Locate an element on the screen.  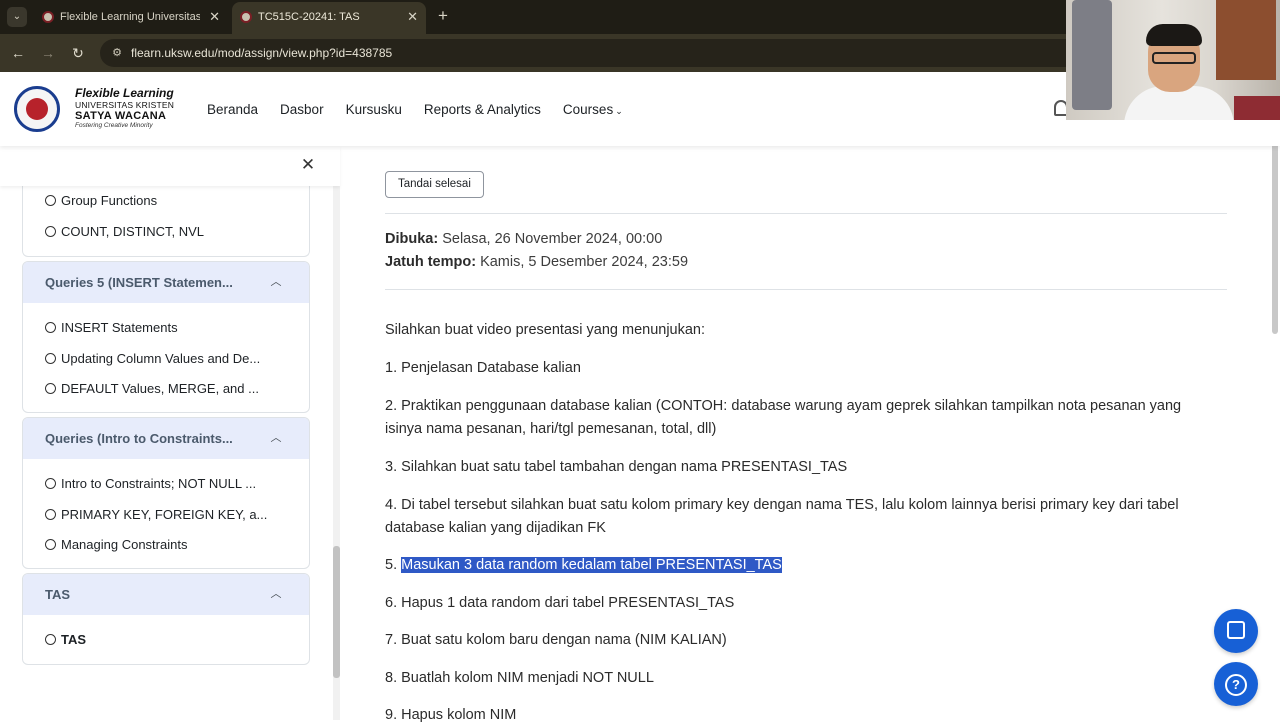
browser-tab-label: Flexible Learning Universitas Kr is located at coordinates (130, 17).